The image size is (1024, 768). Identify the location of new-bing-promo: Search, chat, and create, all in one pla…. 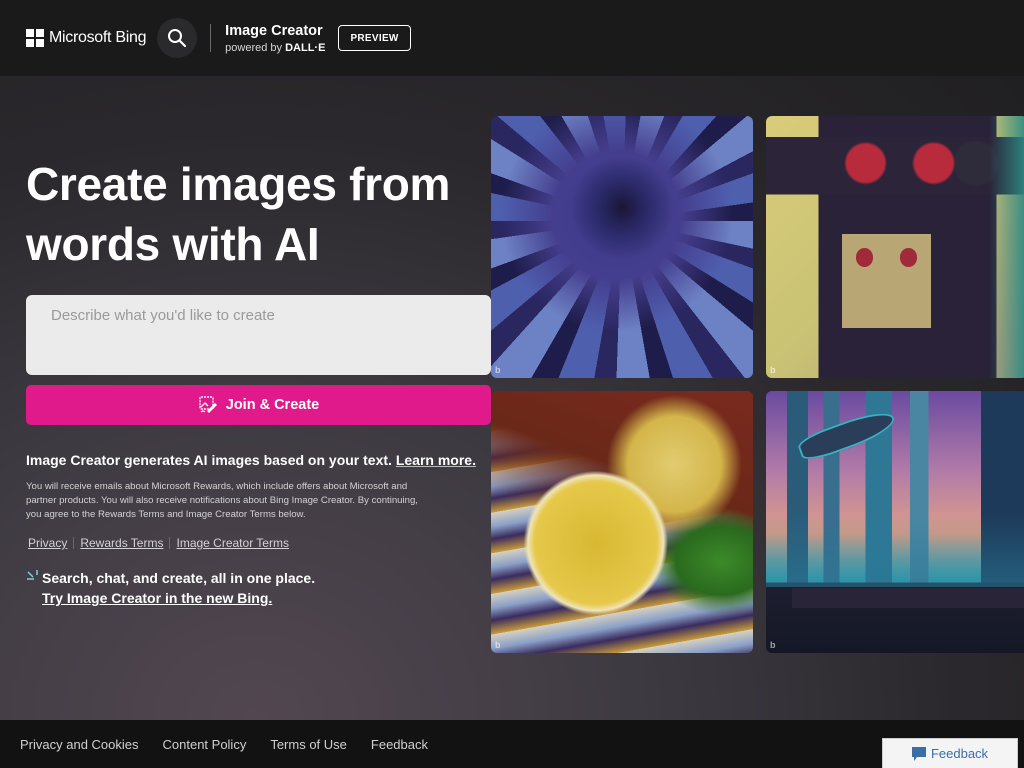
(170, 588).